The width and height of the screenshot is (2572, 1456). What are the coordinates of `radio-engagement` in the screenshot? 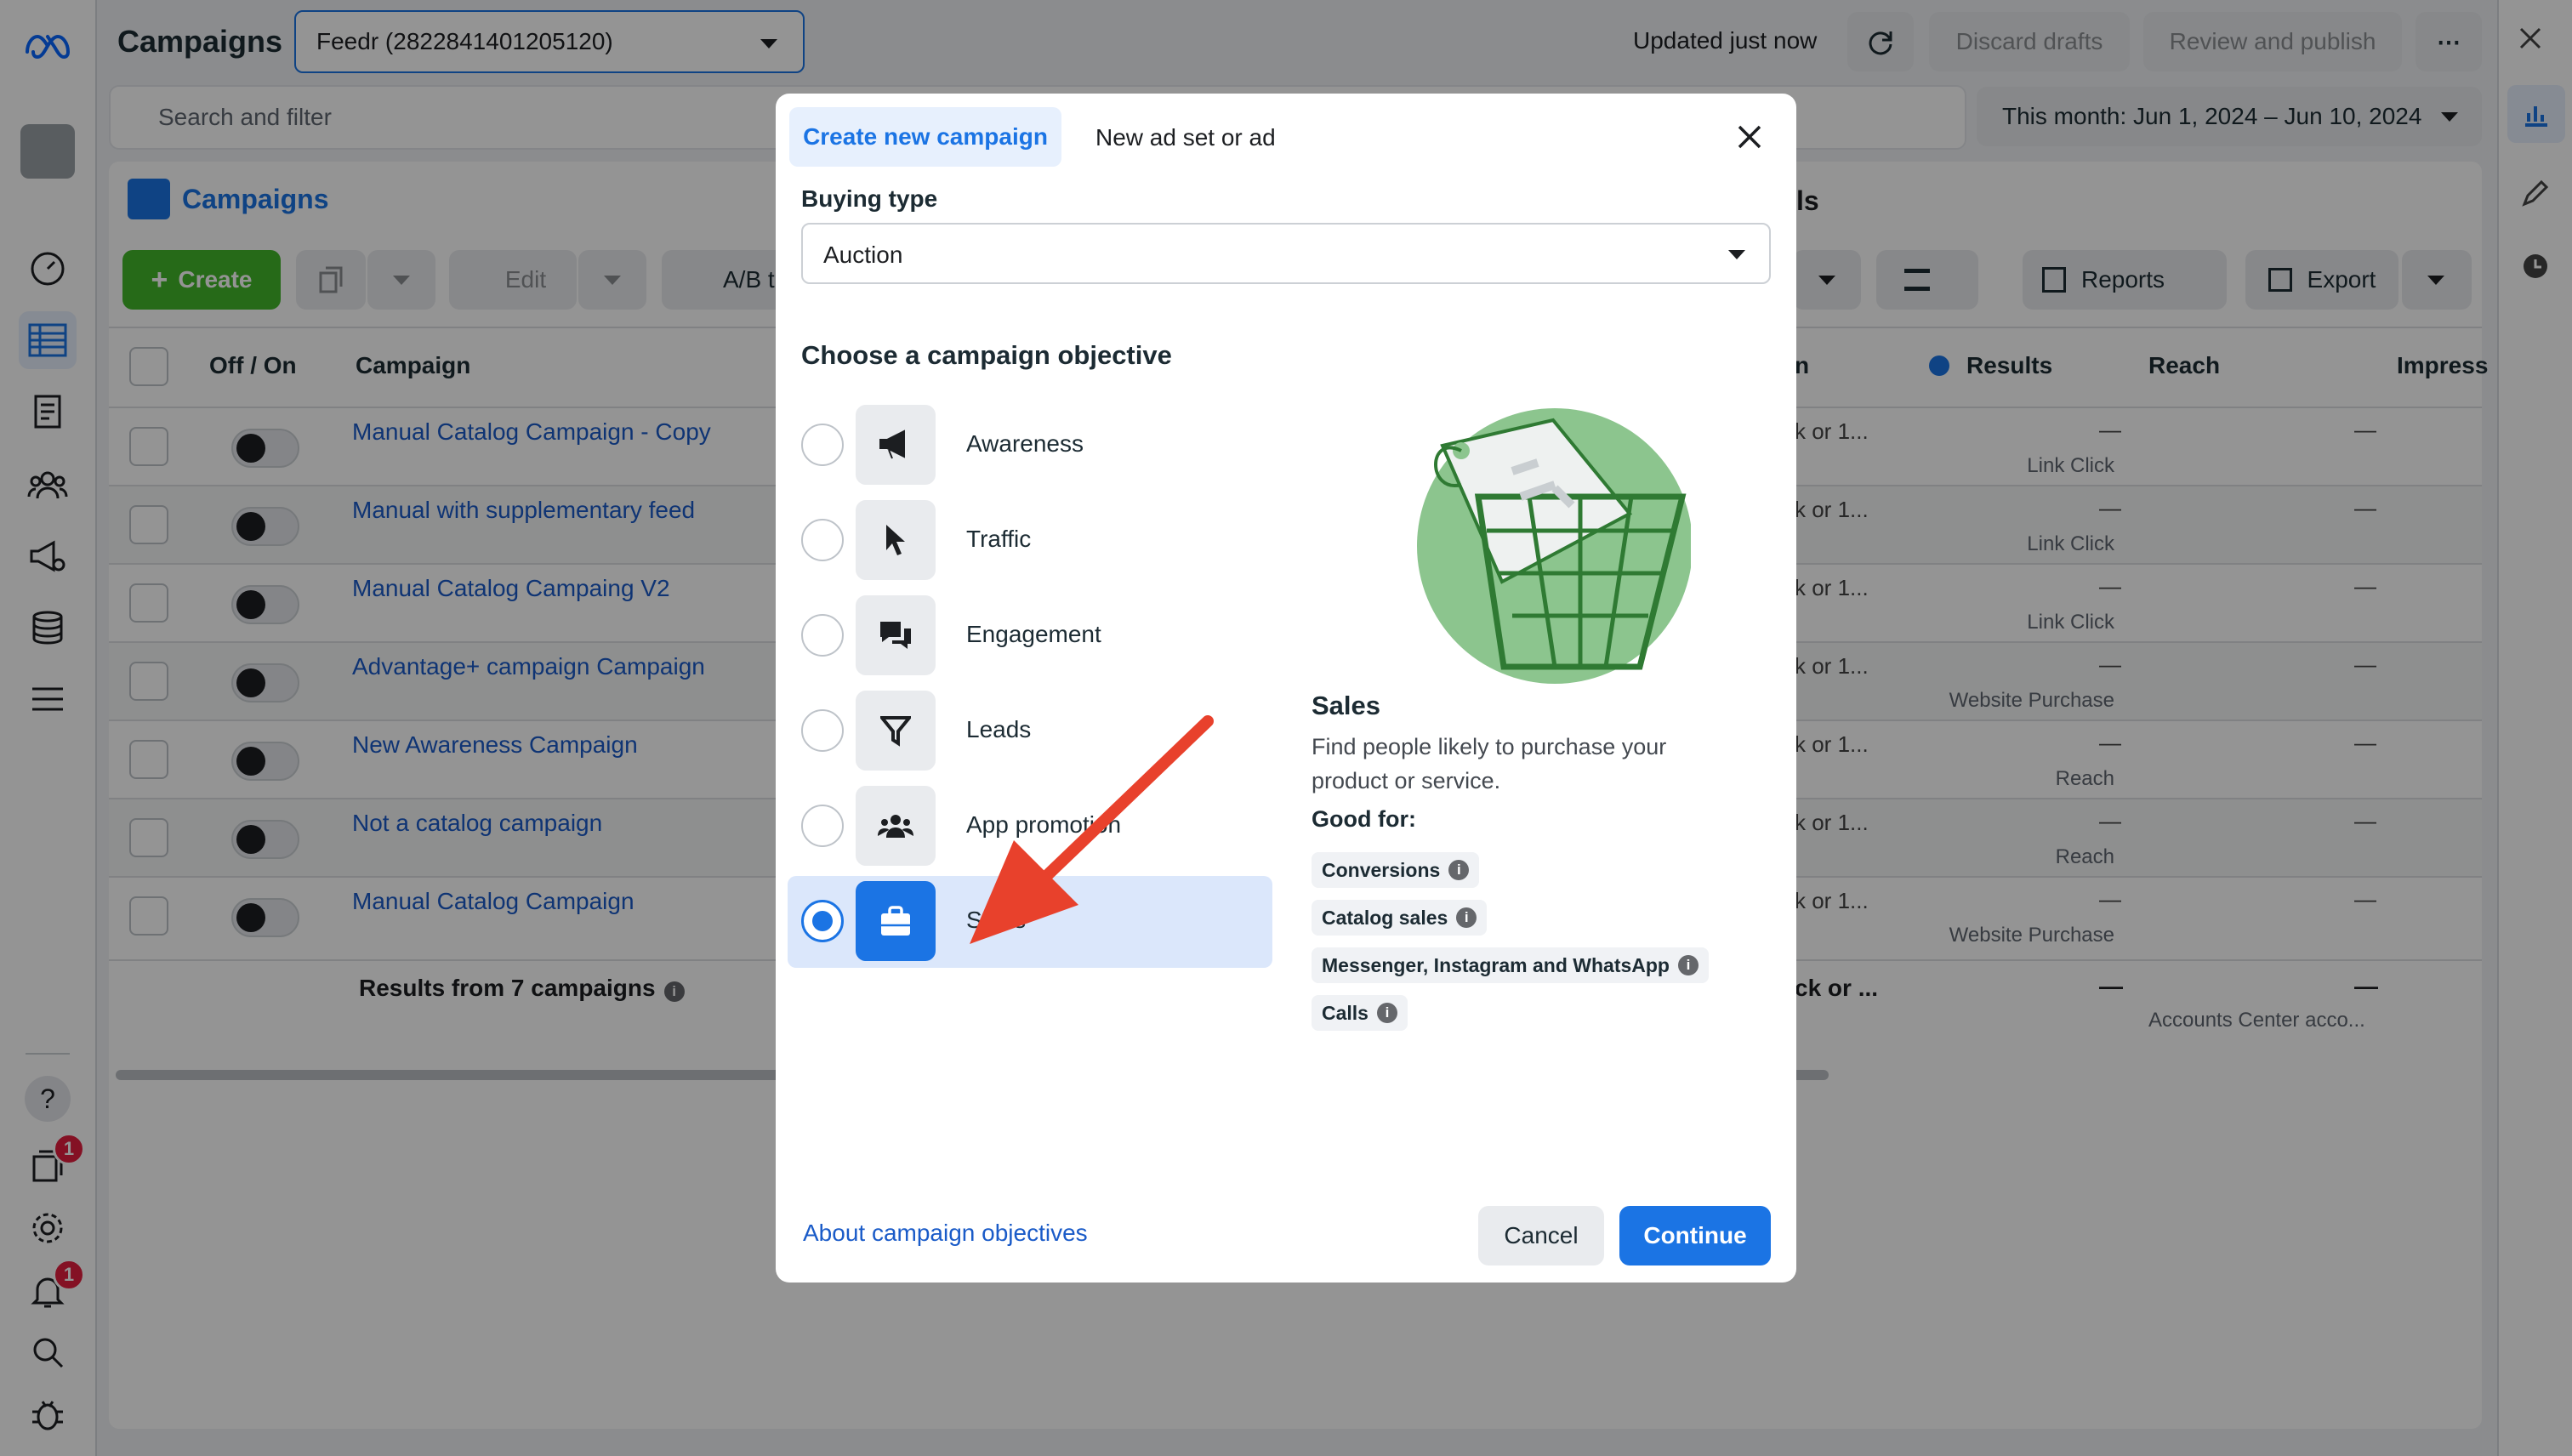 It's located at (823, 635).